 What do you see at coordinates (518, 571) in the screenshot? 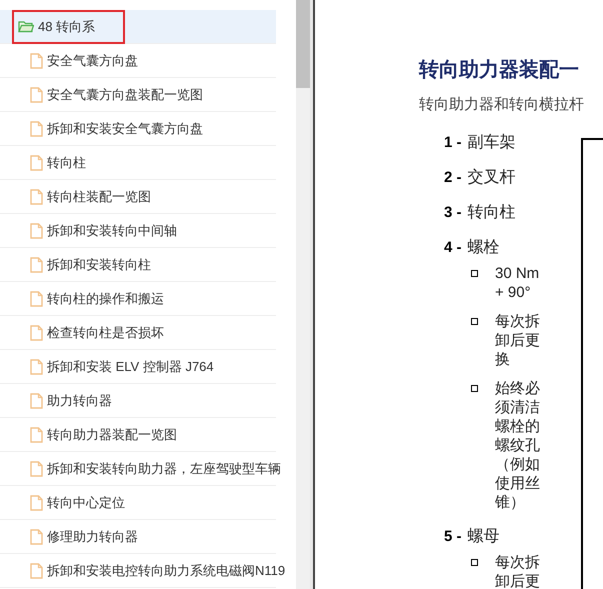
I see `note-text: 每次拆卸后更` at bounding box center [518, 571].